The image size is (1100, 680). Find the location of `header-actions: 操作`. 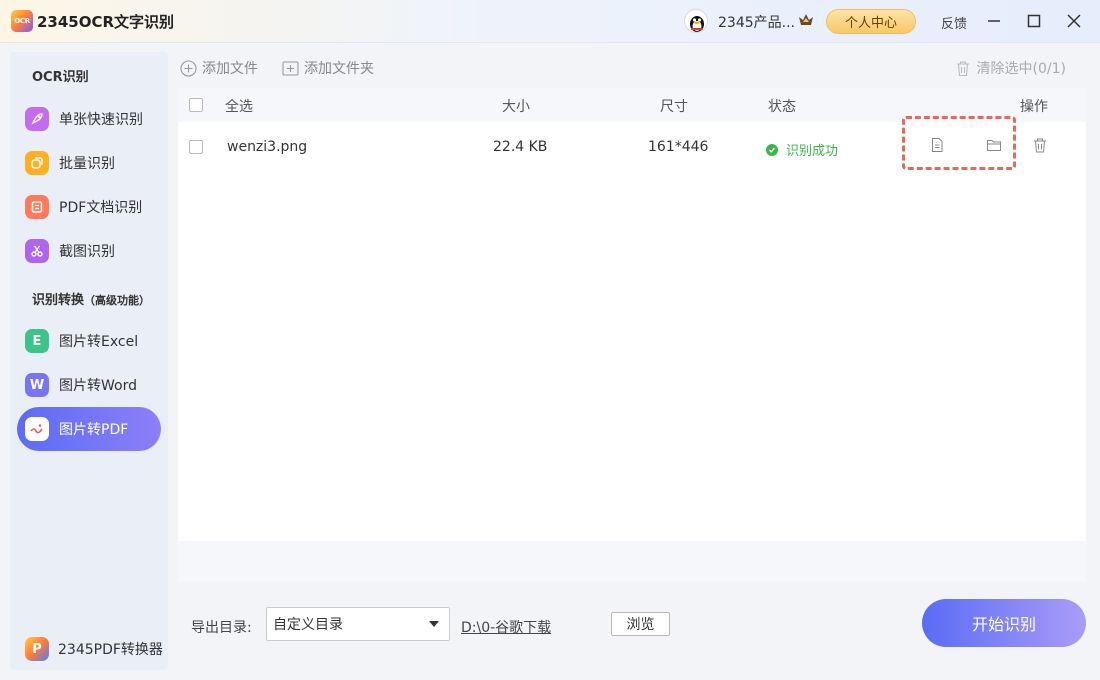

header-actions: 操作 is located at coordinates (1034, 107).